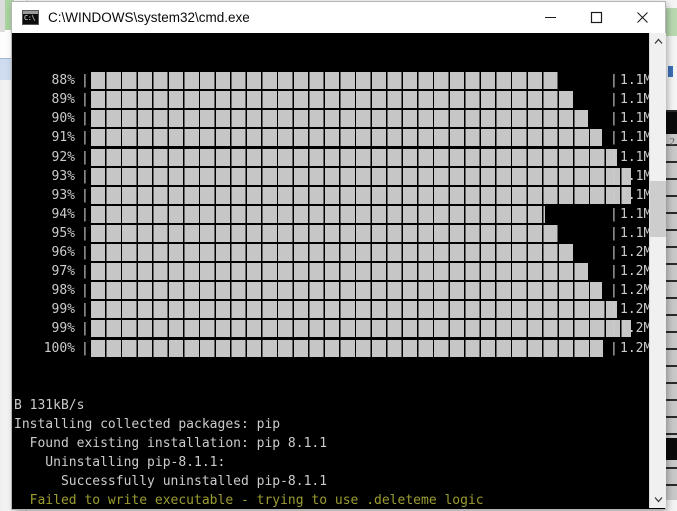  I want to click on progress-percent: 98%, so click(63, 291).